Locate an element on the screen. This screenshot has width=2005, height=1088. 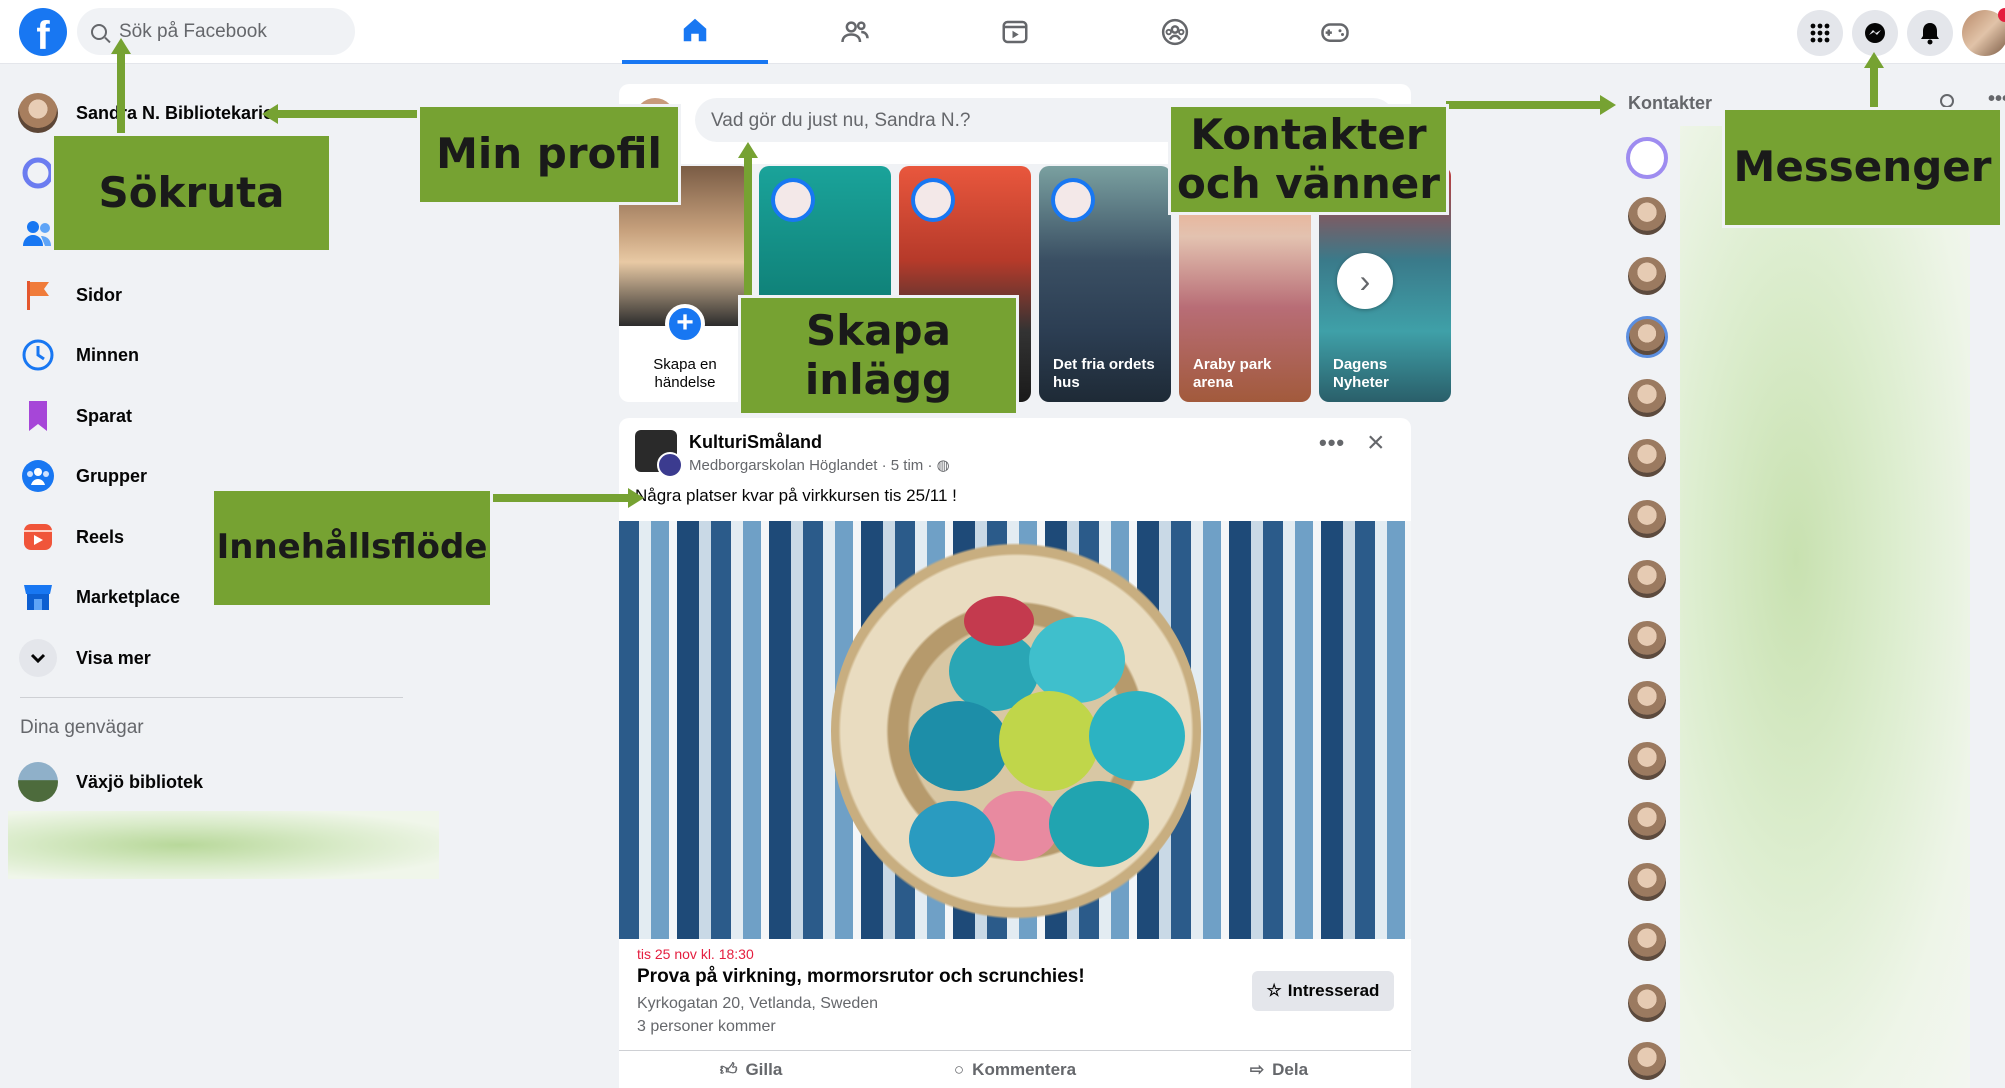
profile-avatar is located at coordinates (38, 113).